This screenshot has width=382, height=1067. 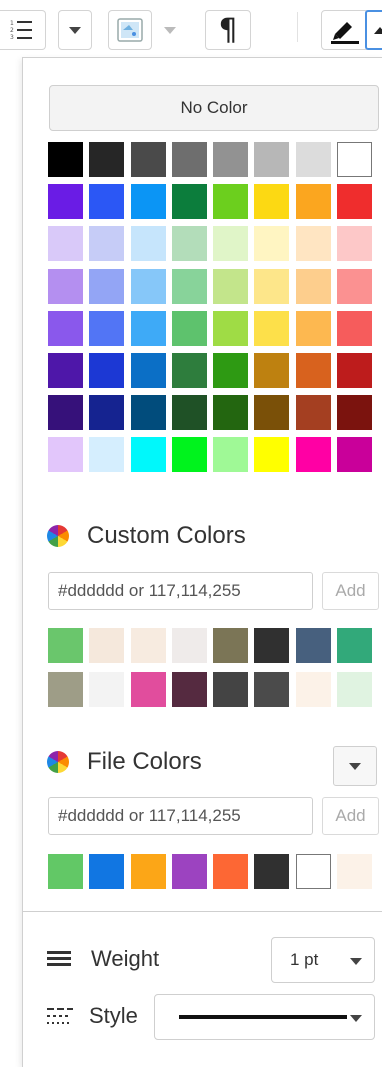 I want to click on file-color-add-button: Add, so click(x=350, y=816).